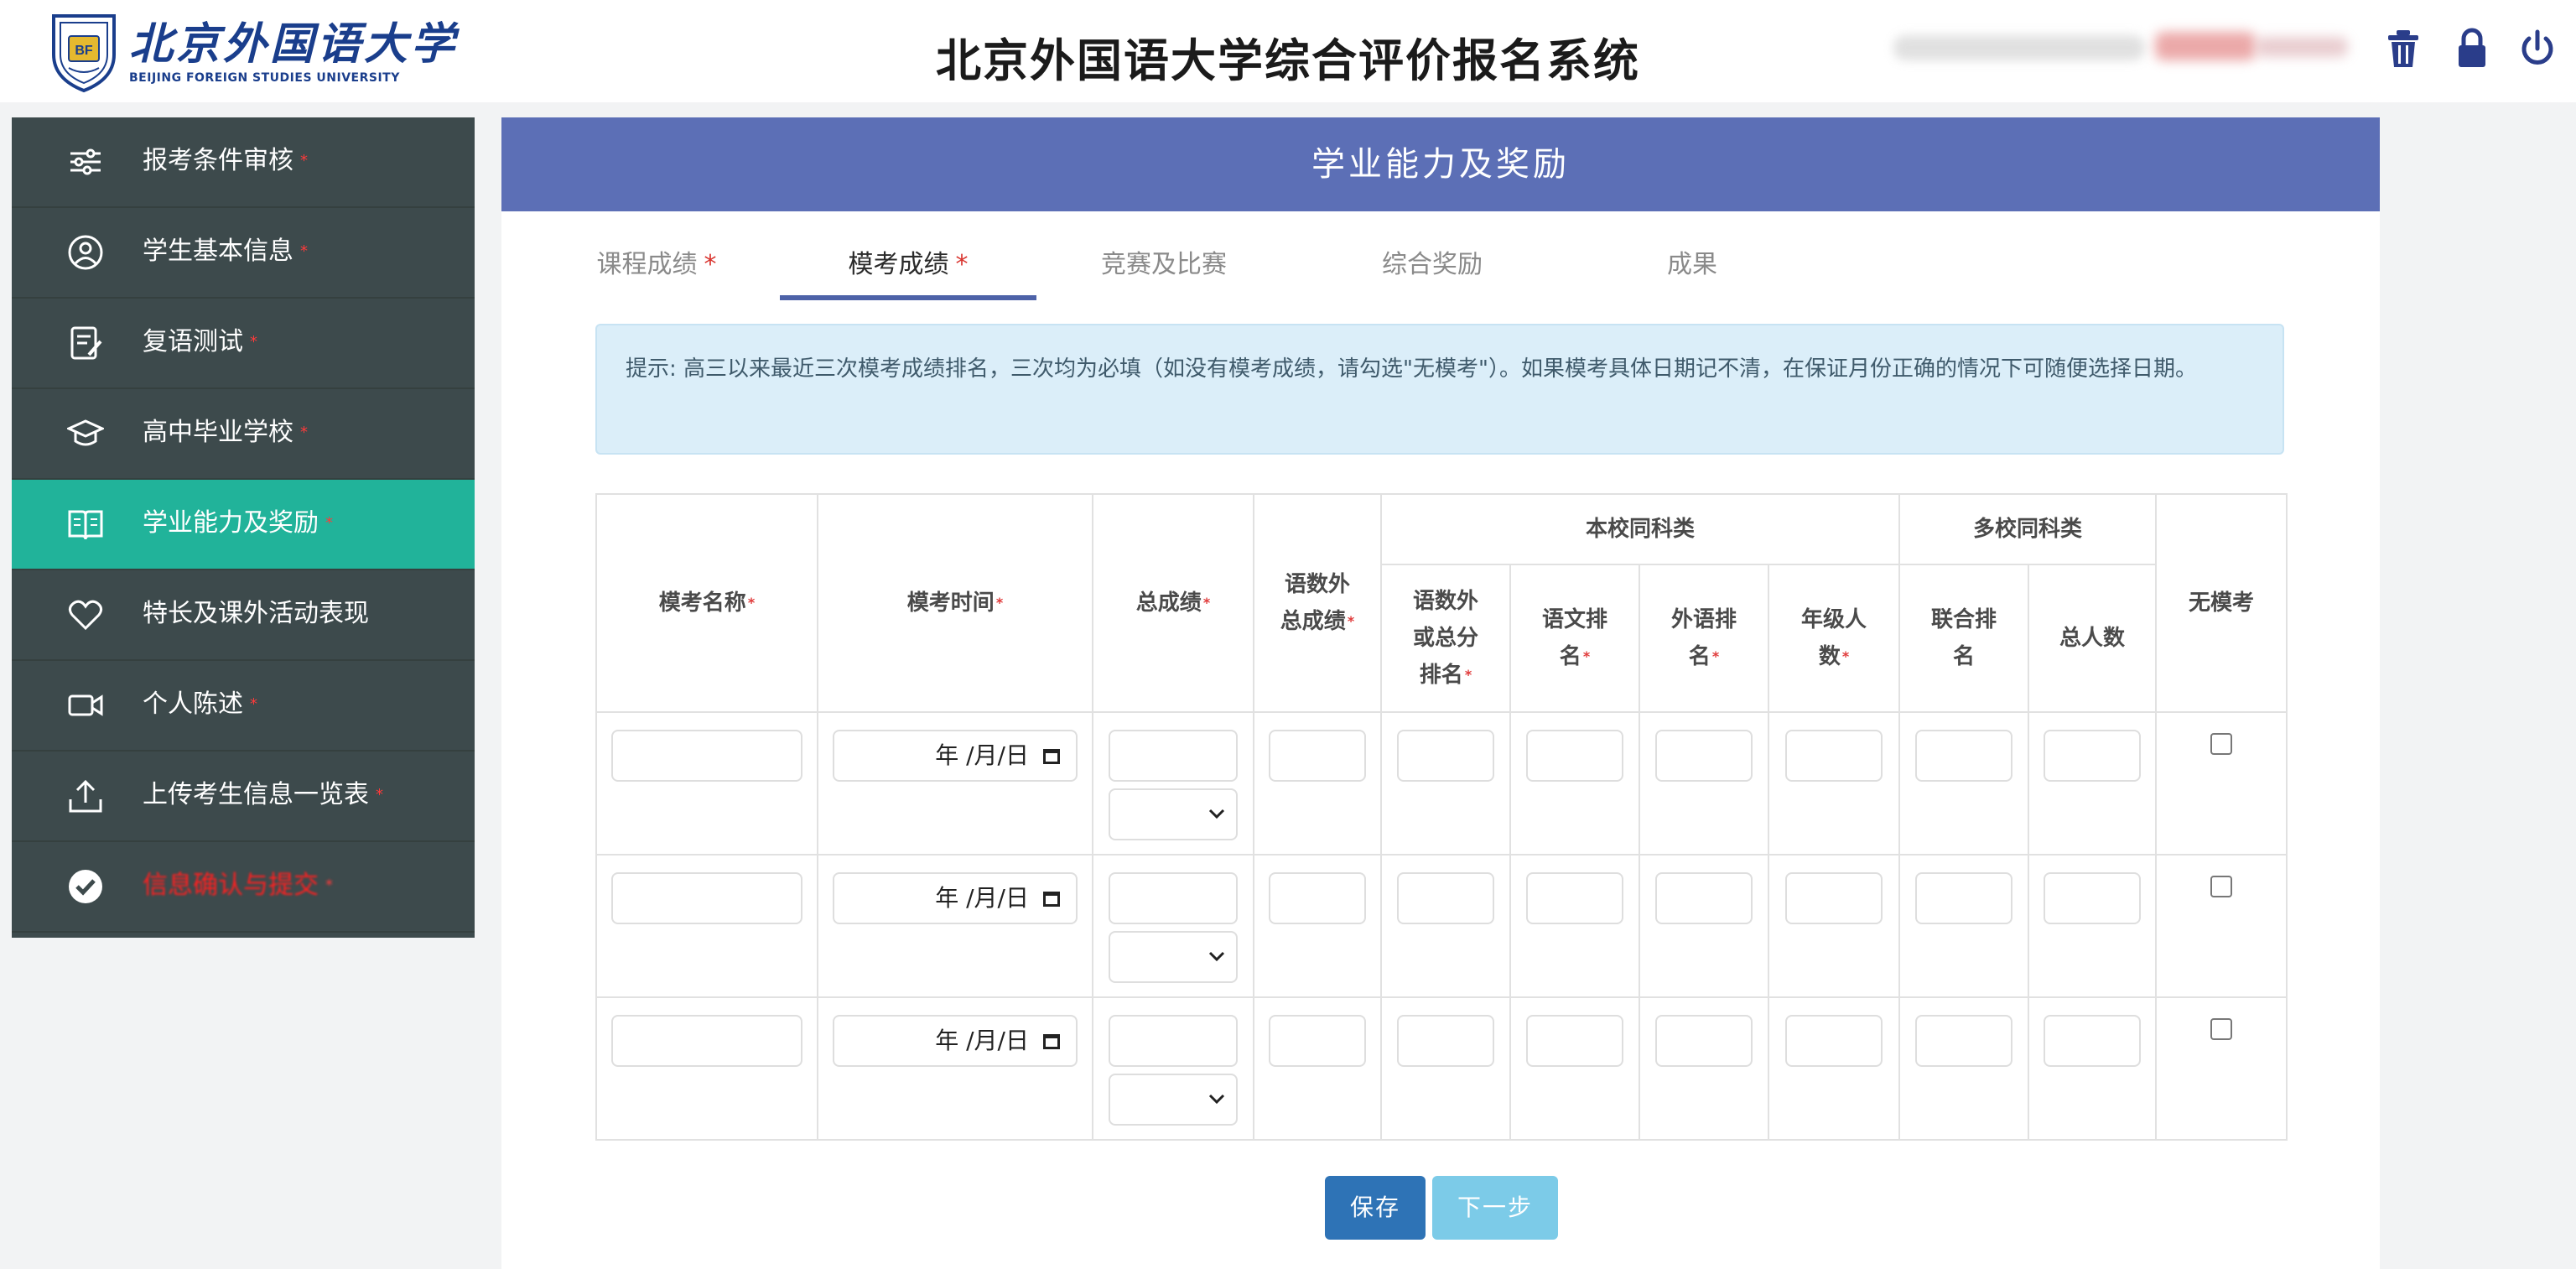 Image resolution: width=2576 pixels, height=1269 pixels. I want to click on check-circle-icon, so click(85, 886).